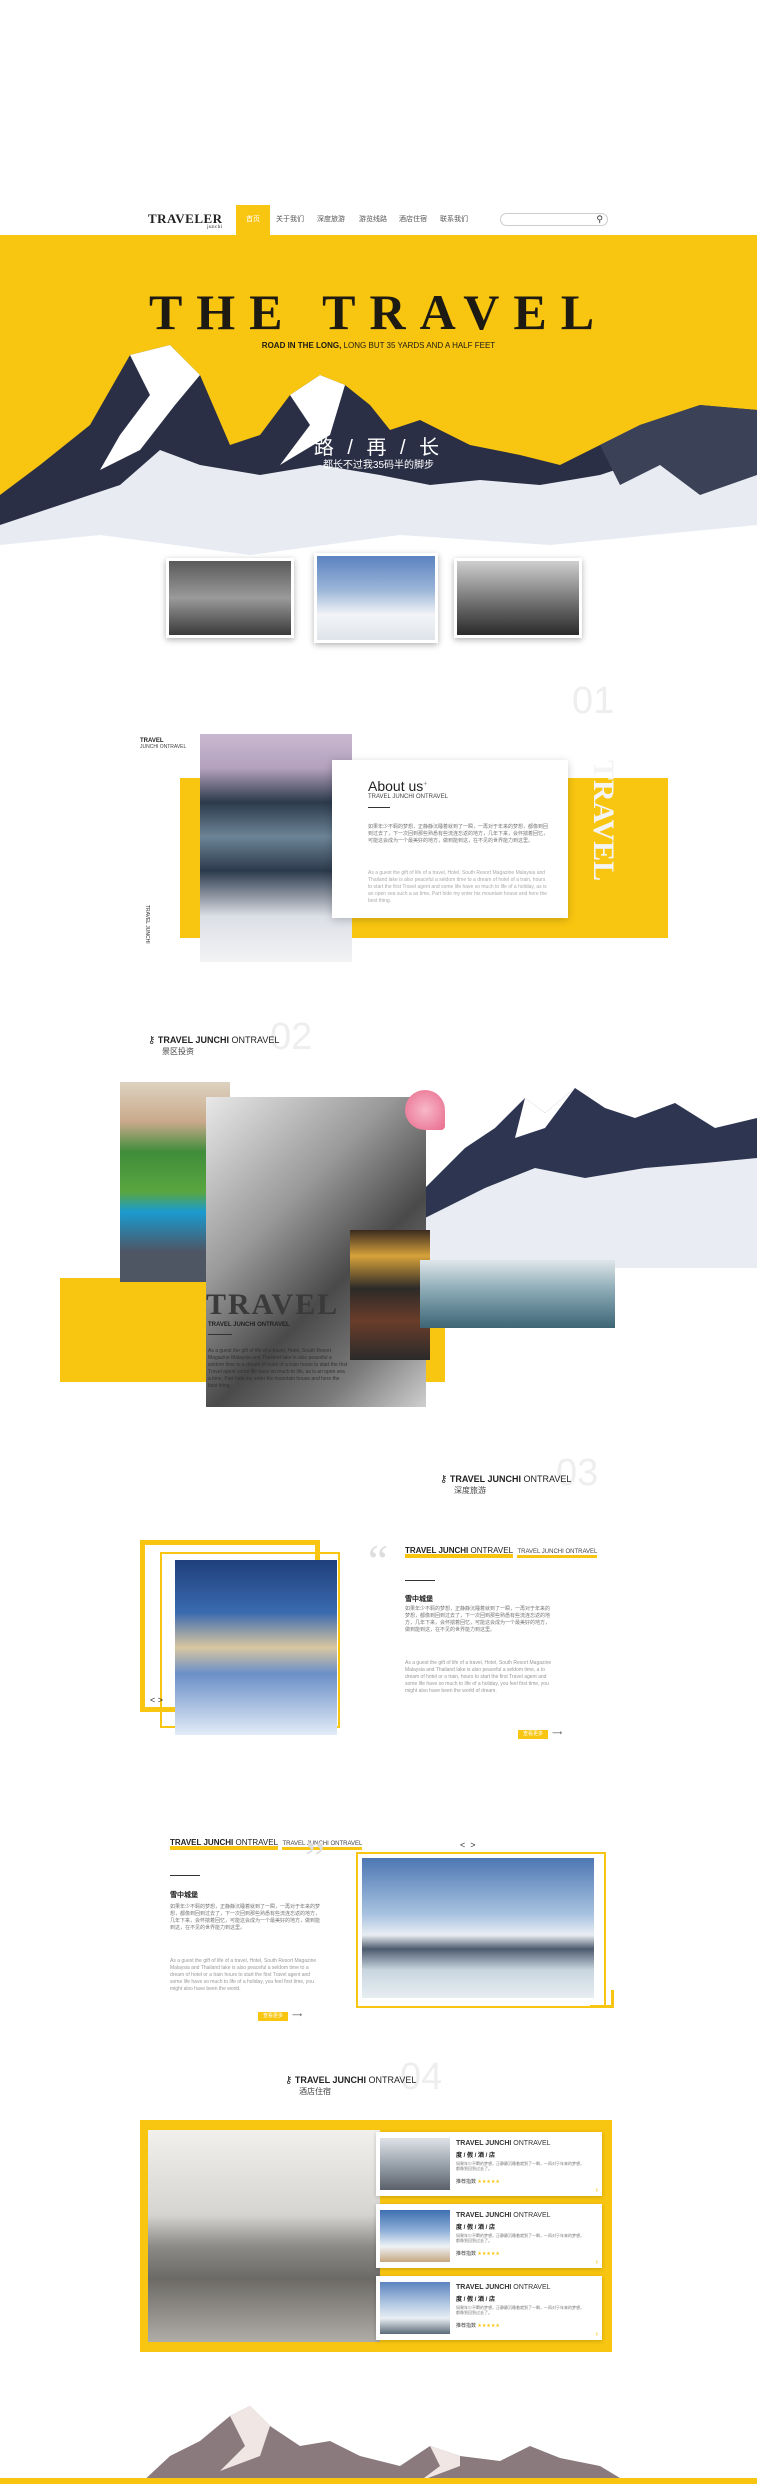 This screenshot has height=2484, width=757. Describe the element at coordinates (517, 1294) in the screenshot. I see `sec2-lake-photo` at that location.